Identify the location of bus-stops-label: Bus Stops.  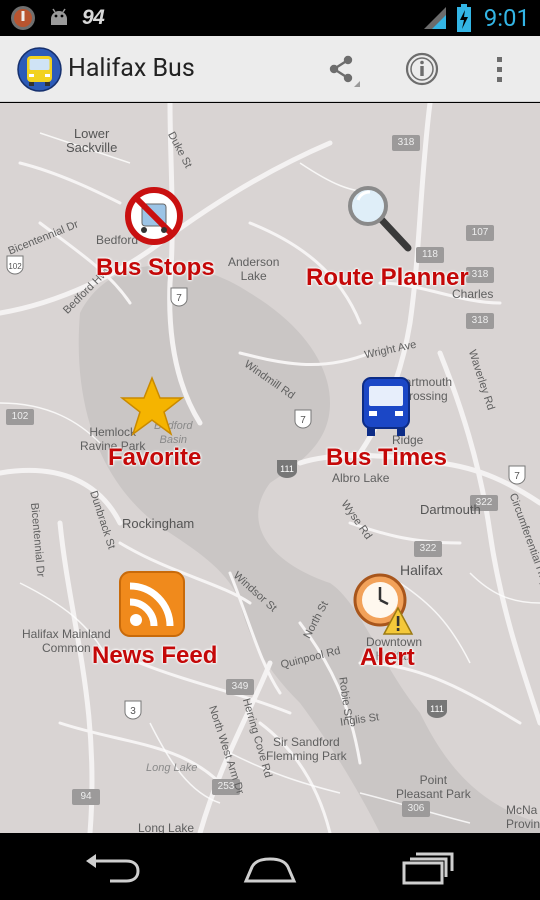
(155, 267).